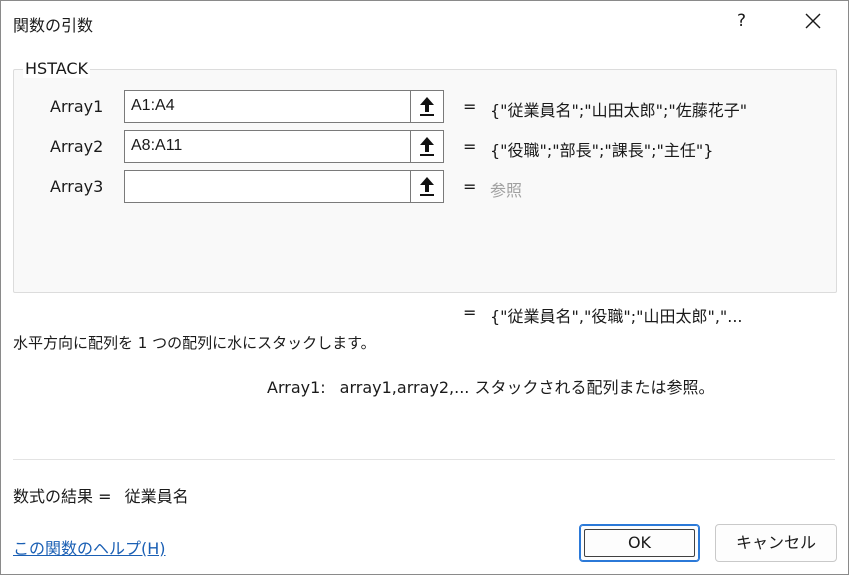 This screenshot has width=849, height=575. I want to click on overall-equals: =, so click(470, 312).